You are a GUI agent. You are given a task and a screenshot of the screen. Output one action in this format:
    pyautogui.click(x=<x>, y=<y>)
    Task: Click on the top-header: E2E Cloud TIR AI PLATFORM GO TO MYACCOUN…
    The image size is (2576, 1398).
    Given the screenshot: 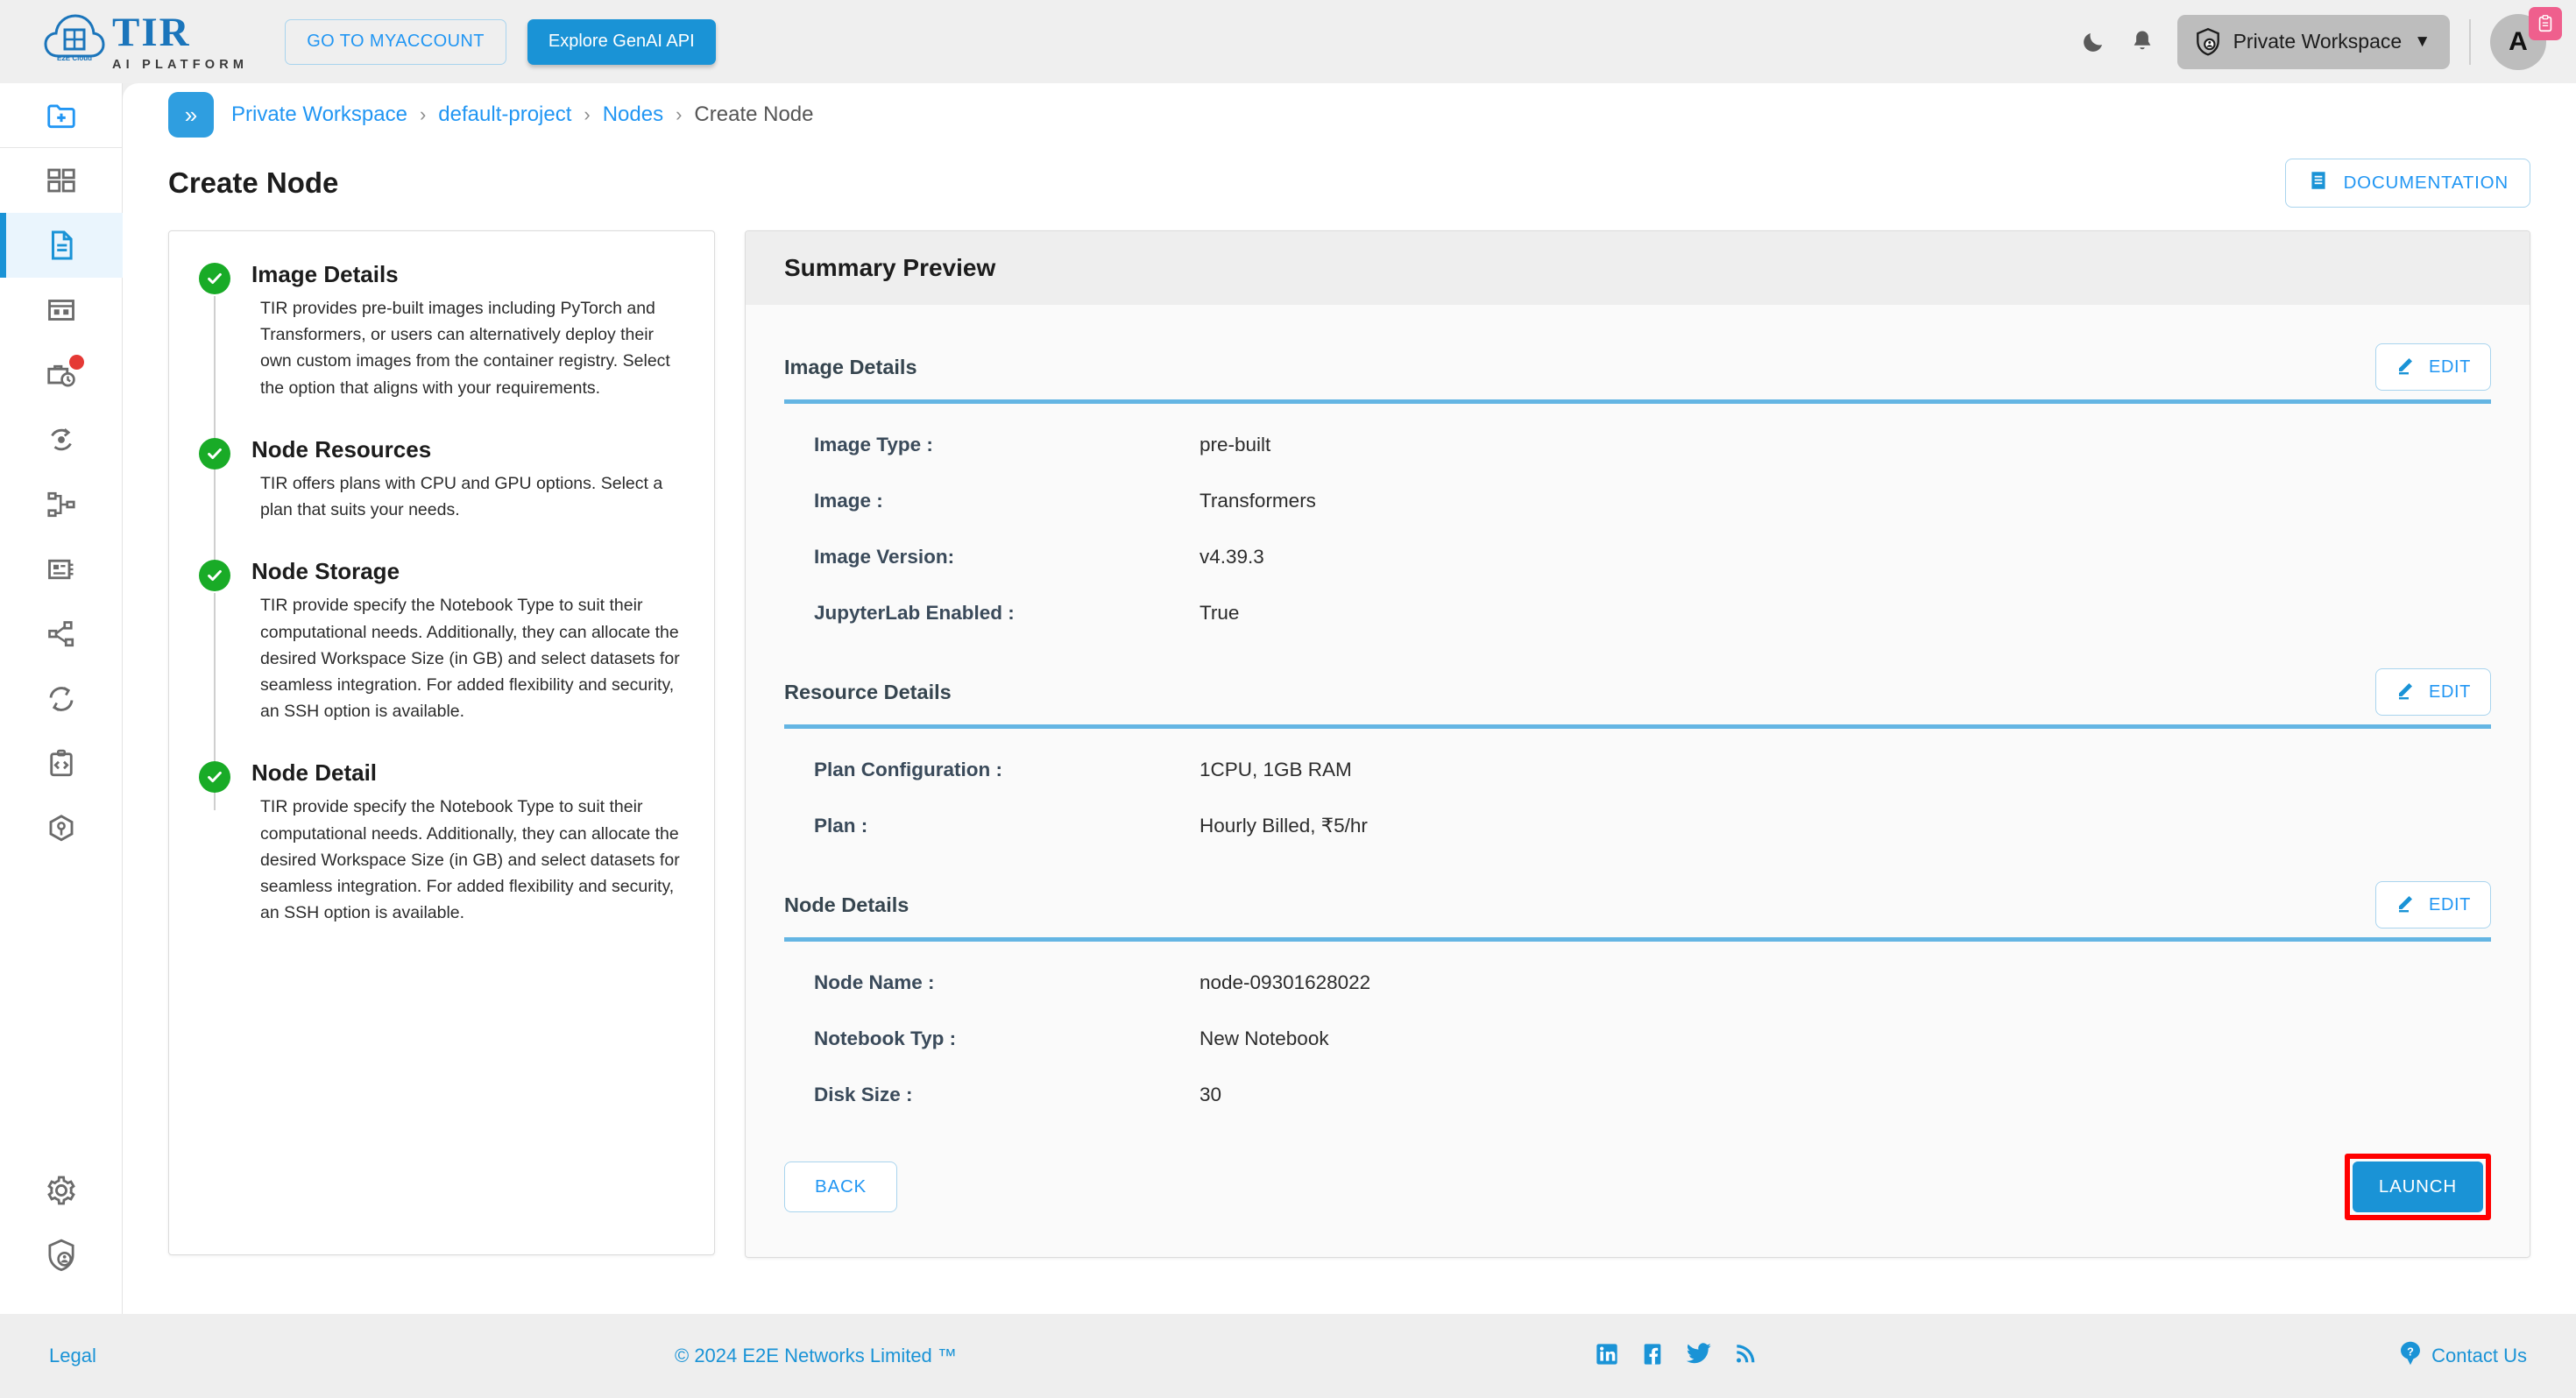 What is the action you would take?
    pyautogui.click(x=1288, y=41)
    